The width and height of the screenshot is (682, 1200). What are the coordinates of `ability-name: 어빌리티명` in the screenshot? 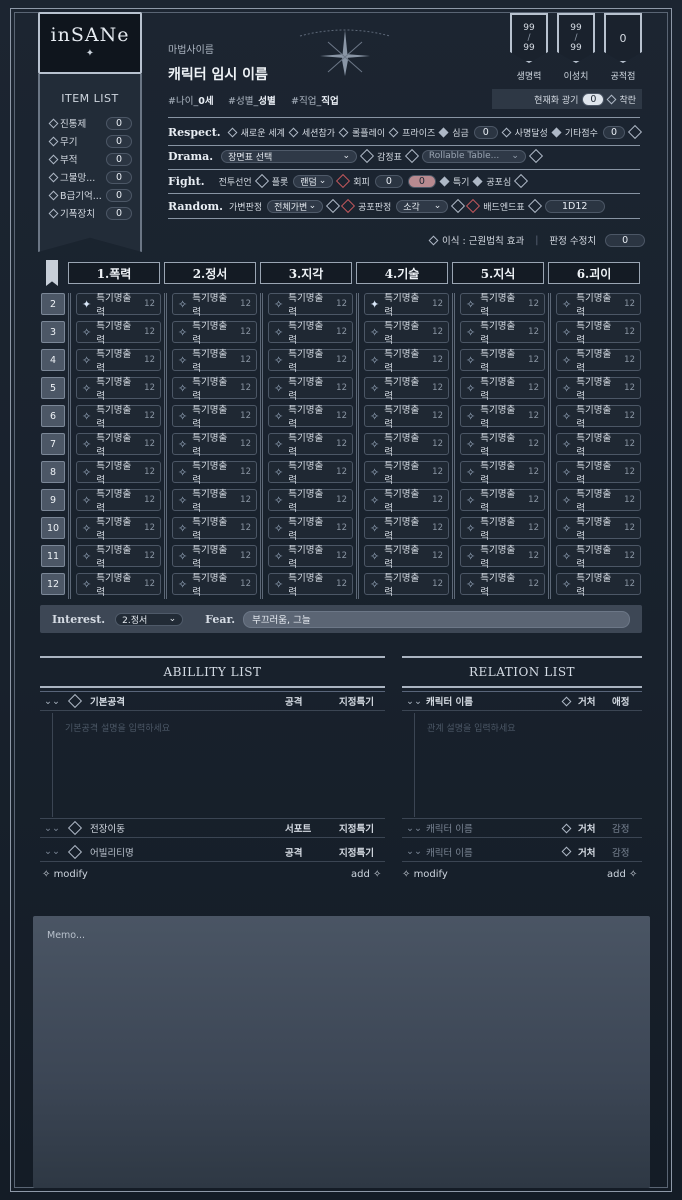 It's located at (187, 852).